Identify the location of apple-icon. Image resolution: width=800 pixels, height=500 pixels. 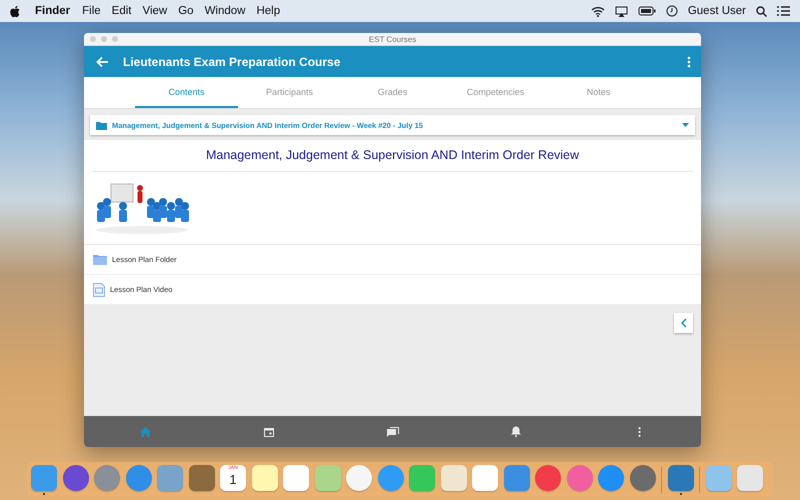
(15, 11).